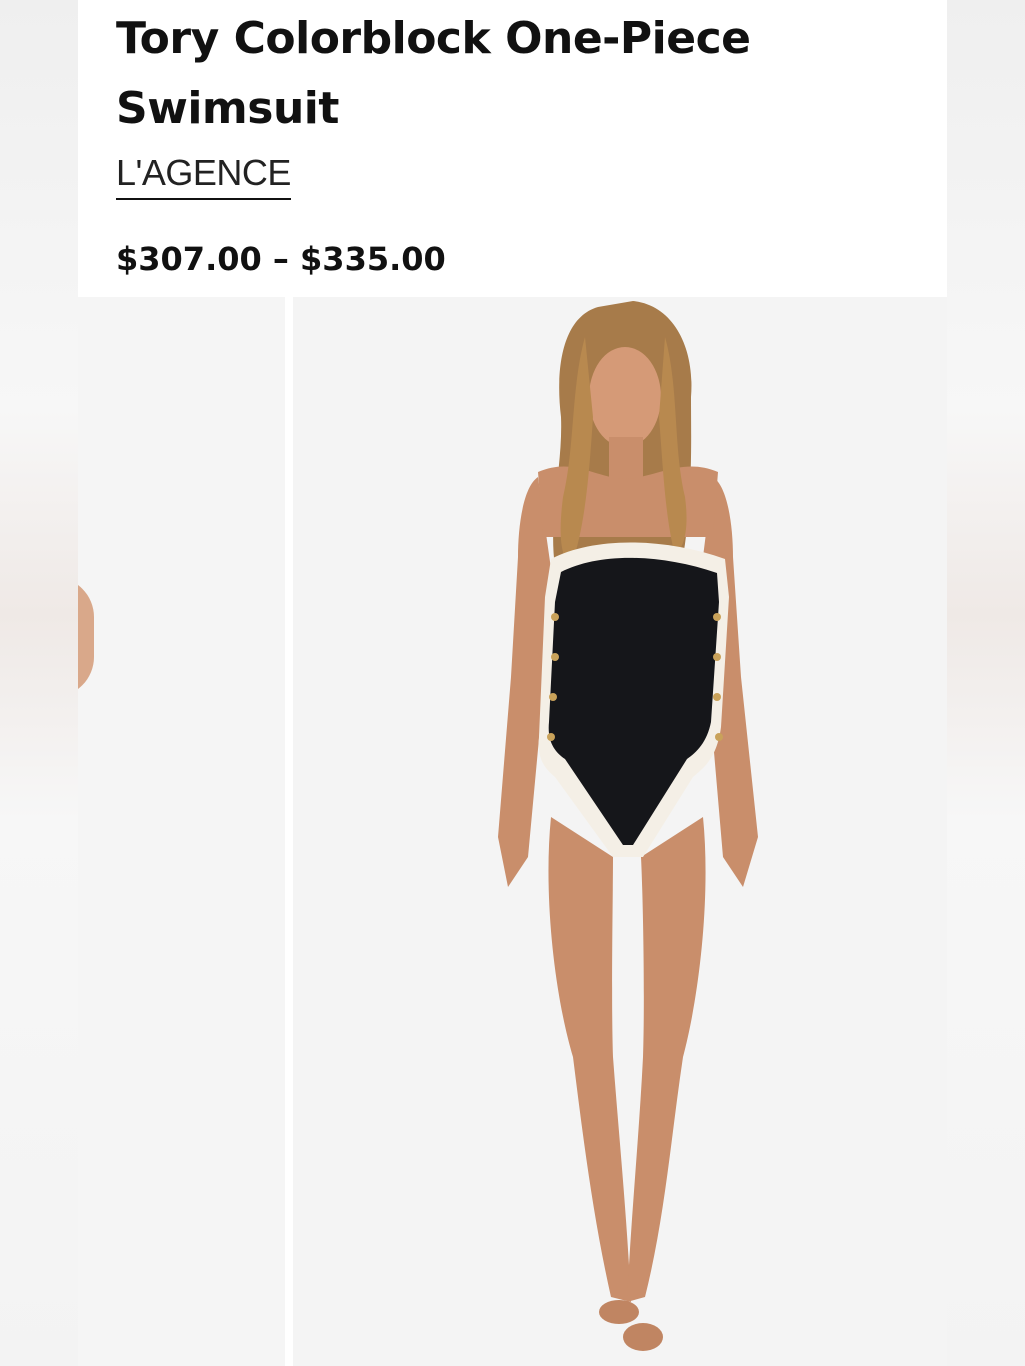  I want to click on product-title: Tory Colorblock One-Piece Swimsuit, so click(433, 73).